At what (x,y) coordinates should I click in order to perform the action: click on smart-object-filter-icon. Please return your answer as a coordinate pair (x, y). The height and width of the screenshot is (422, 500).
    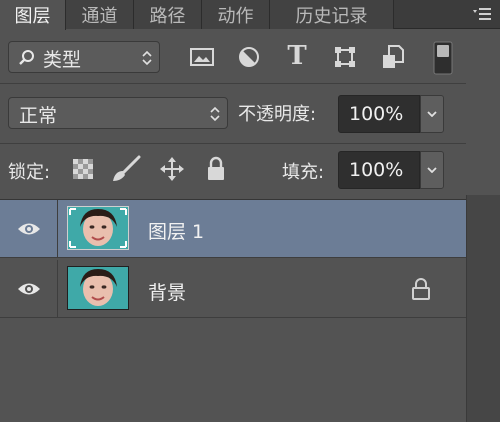
    Looking at the image, I should click on (393, 57).